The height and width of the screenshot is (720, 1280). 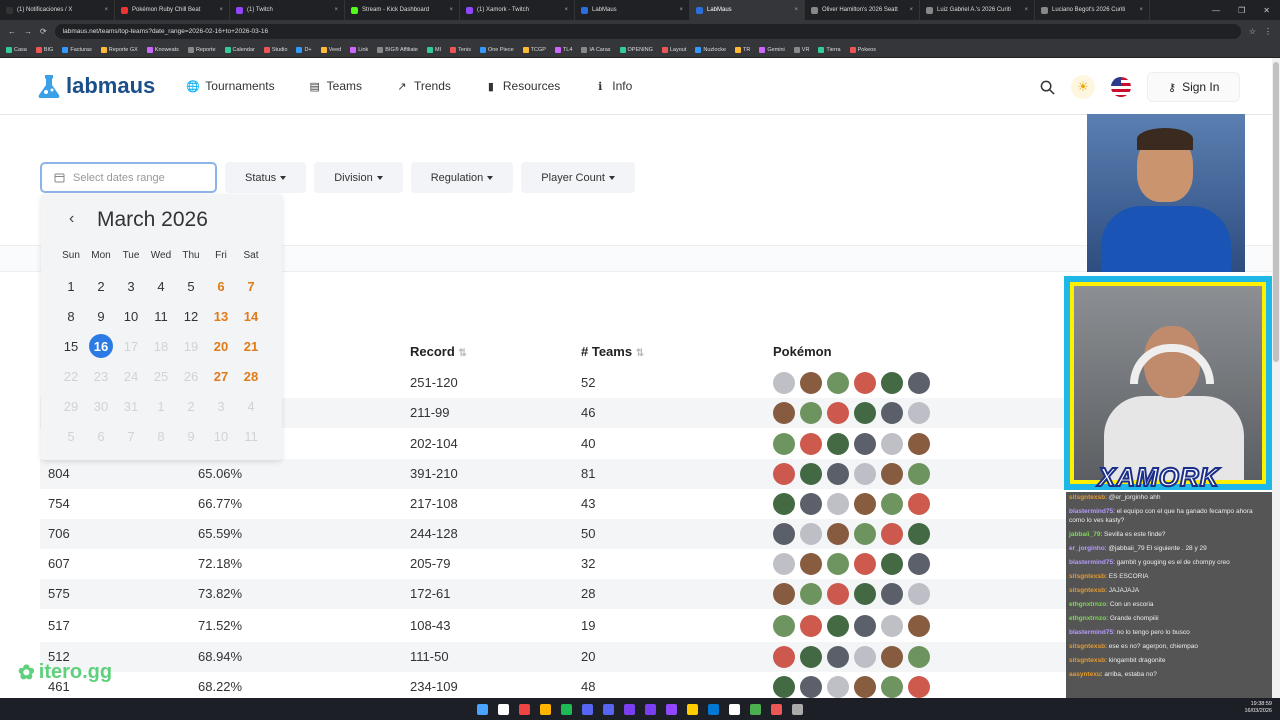 What do you see at coordinates (596, 49) in the screenshot?
I see `bookmark-item: IA Caras` at bounding box center [596, 49].